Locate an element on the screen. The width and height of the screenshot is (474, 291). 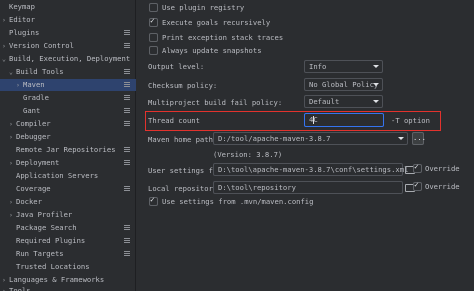
sidebar-item-java-profiler: › Java Profiler is located at coordinates (68, 215).